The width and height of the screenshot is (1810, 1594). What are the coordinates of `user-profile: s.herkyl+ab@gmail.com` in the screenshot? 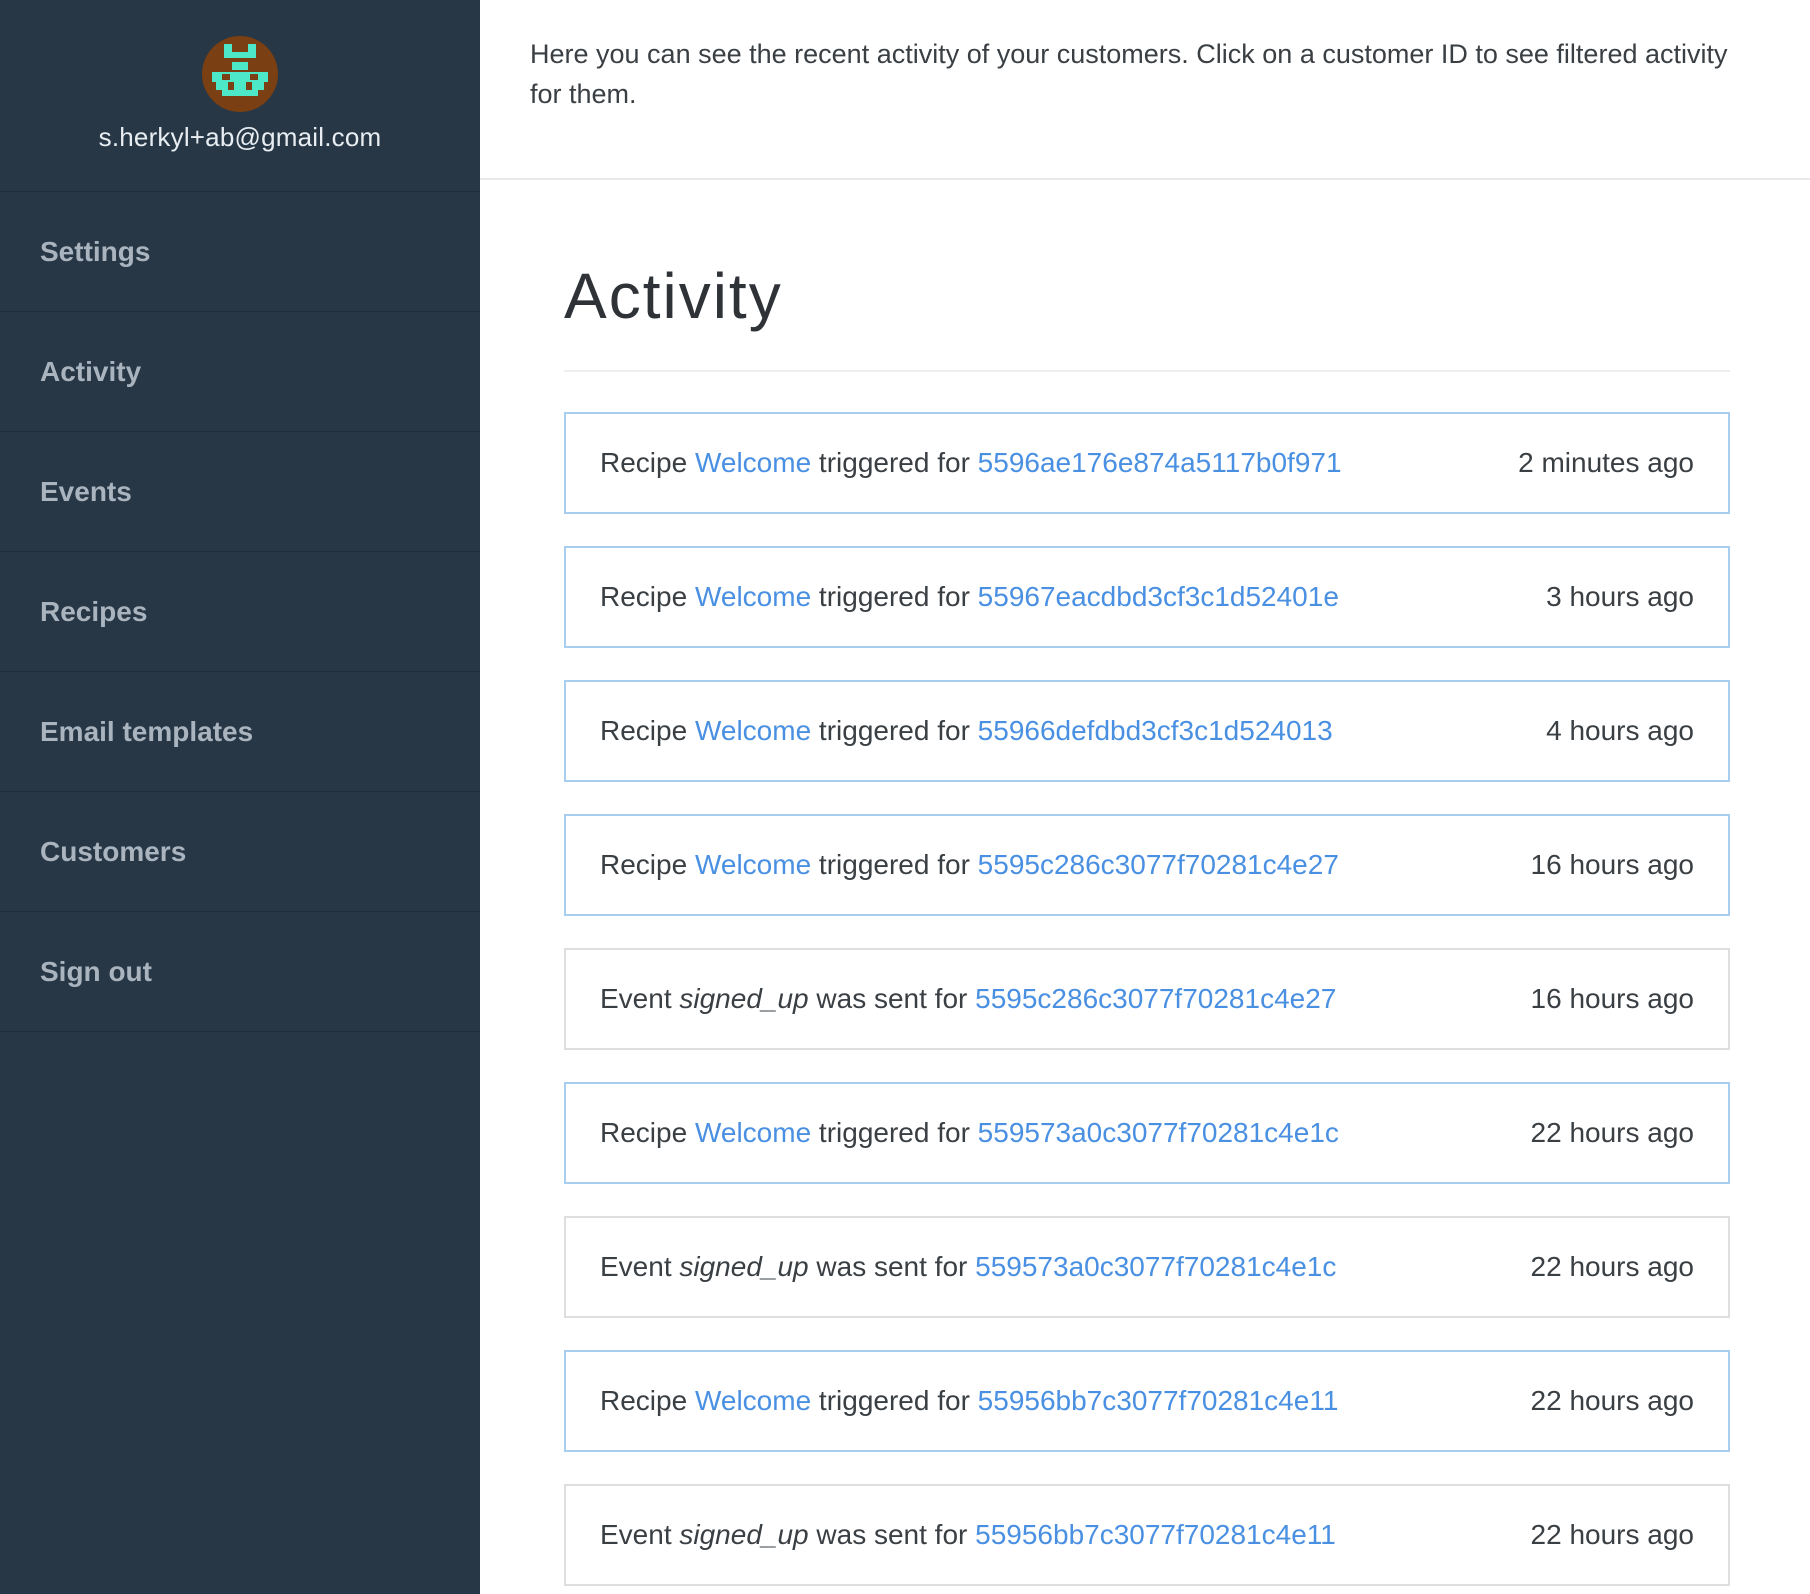 It's located at (240, 96).